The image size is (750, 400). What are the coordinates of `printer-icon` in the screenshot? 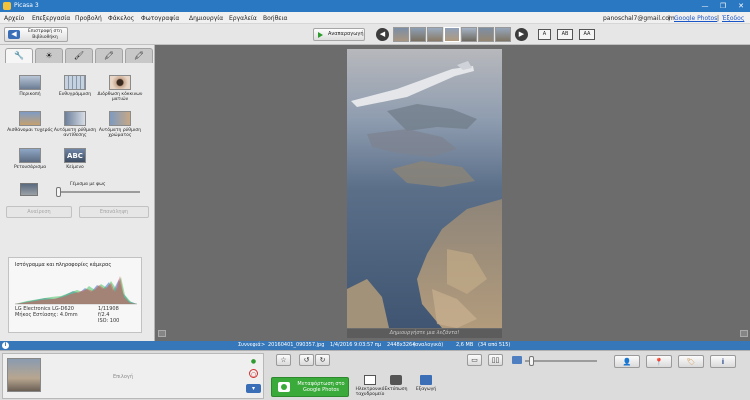 It's located at (396, 380).